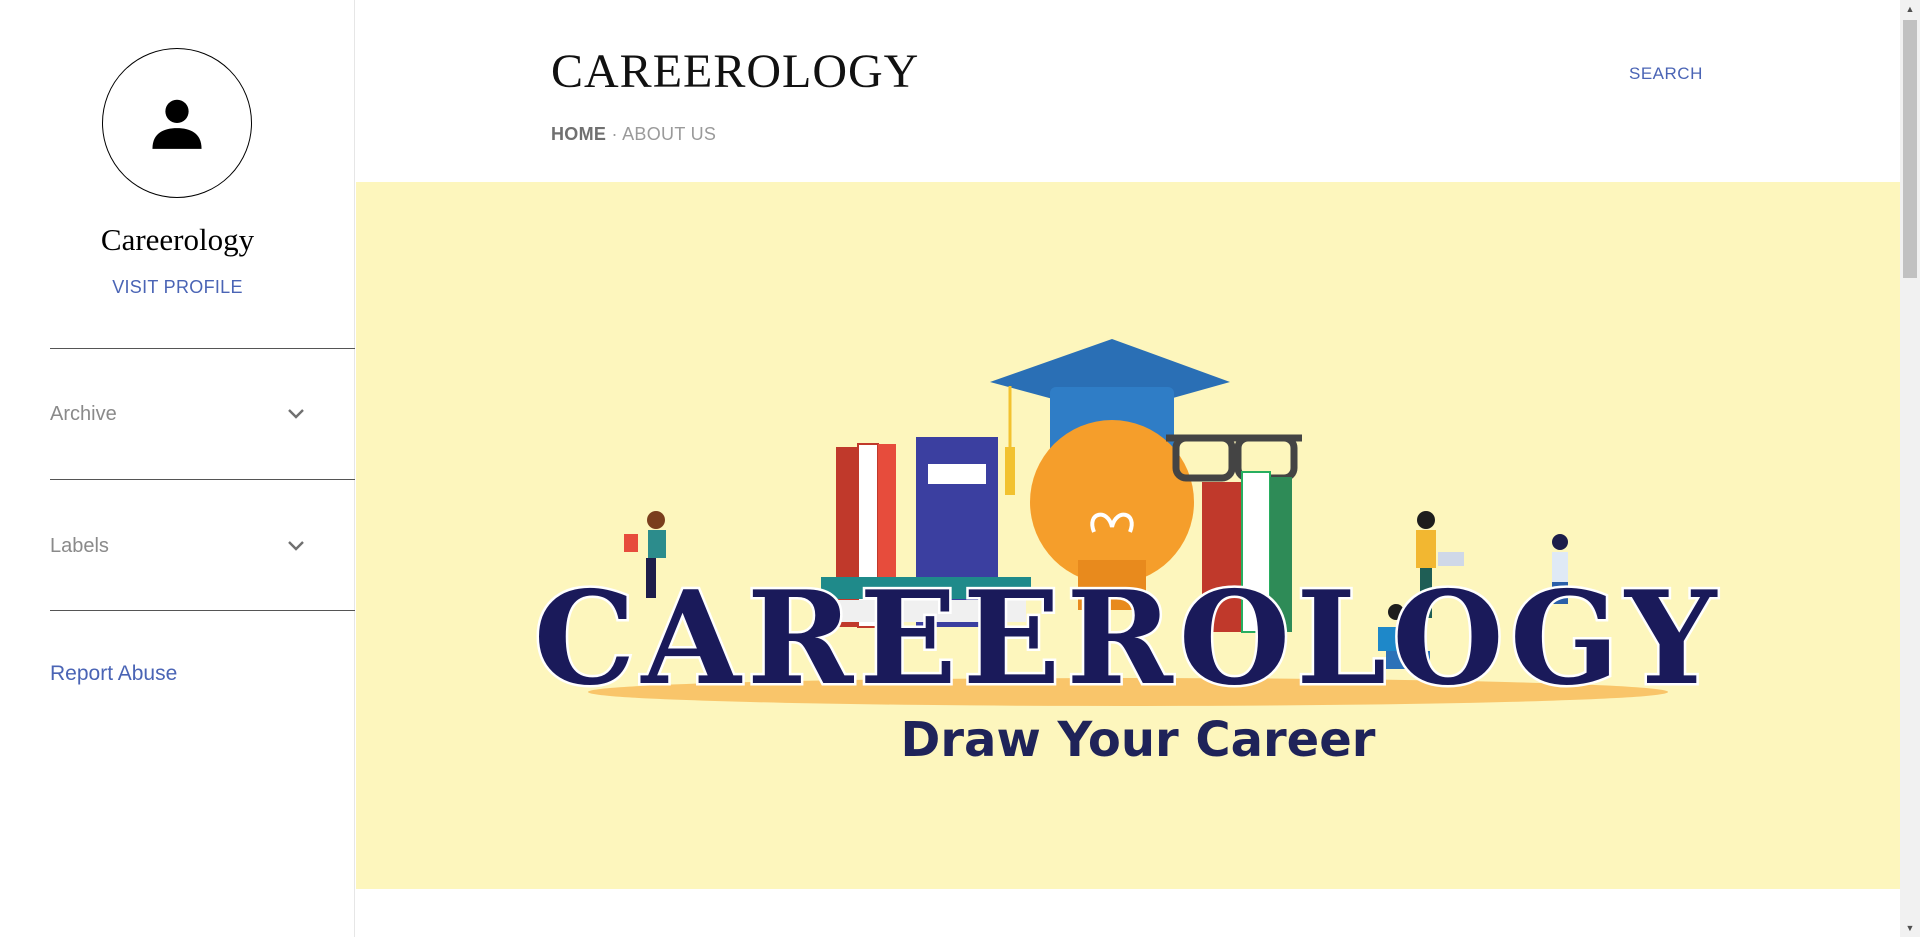  Describe the element at coordinates (1910, 468) in the screenshot. I see `page-scrollbar: ▲ ▼` at that location.